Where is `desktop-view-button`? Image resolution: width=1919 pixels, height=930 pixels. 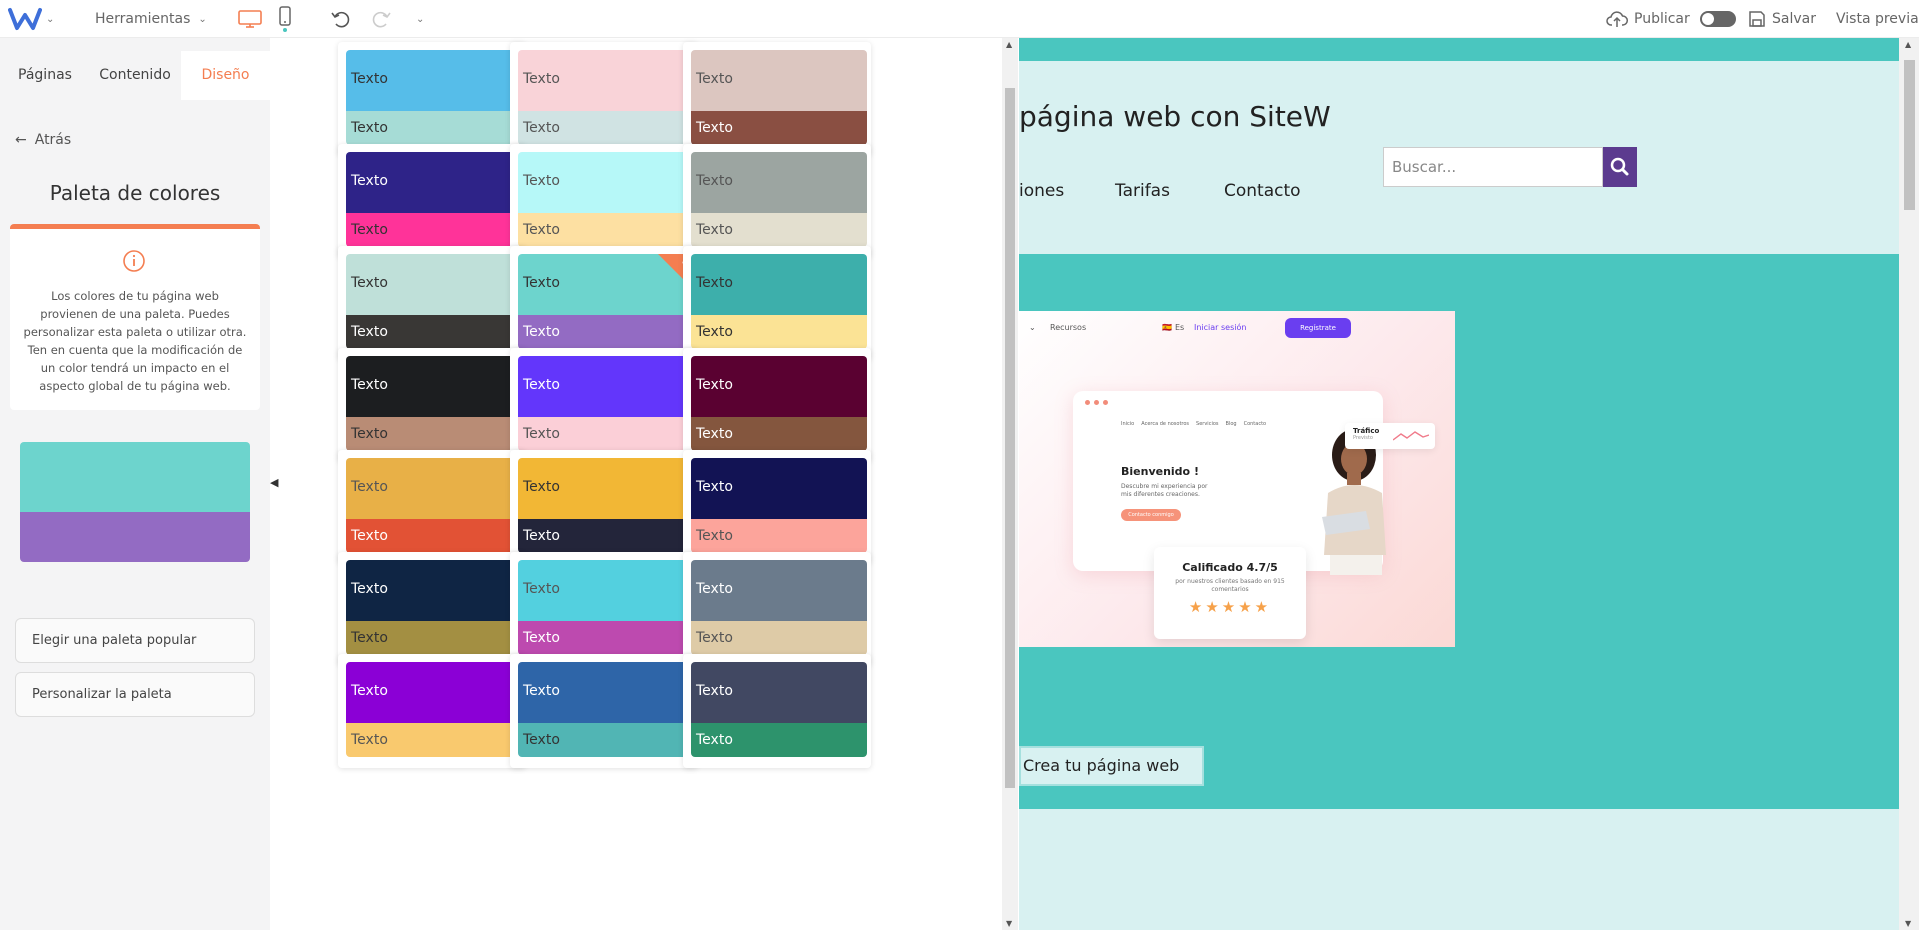 desktop-view-button is located at coordinates (250, 19).